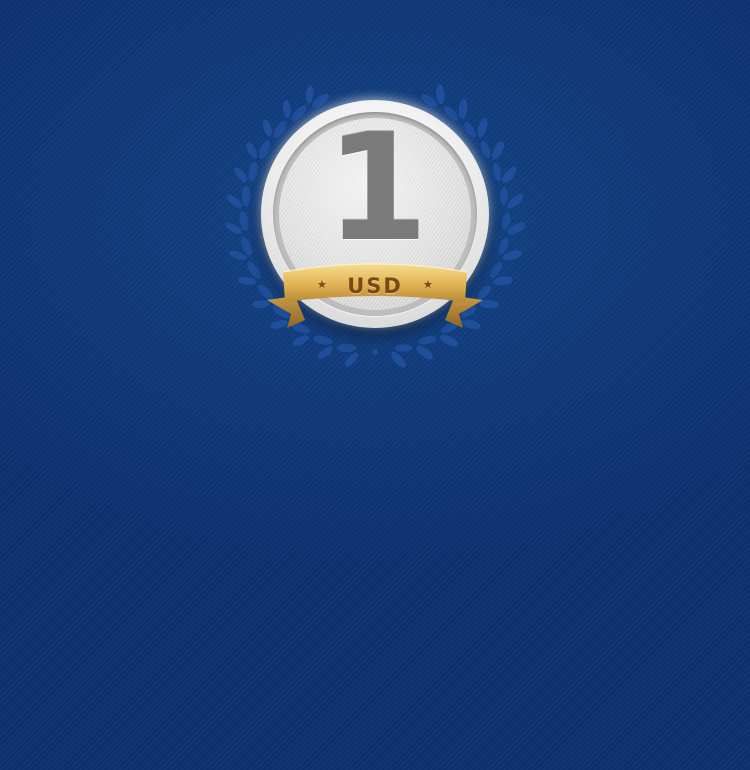 Image resolution: width=750 pixels, height=770 pixels. I want to click on currency-label: USD, so click(375, 286).